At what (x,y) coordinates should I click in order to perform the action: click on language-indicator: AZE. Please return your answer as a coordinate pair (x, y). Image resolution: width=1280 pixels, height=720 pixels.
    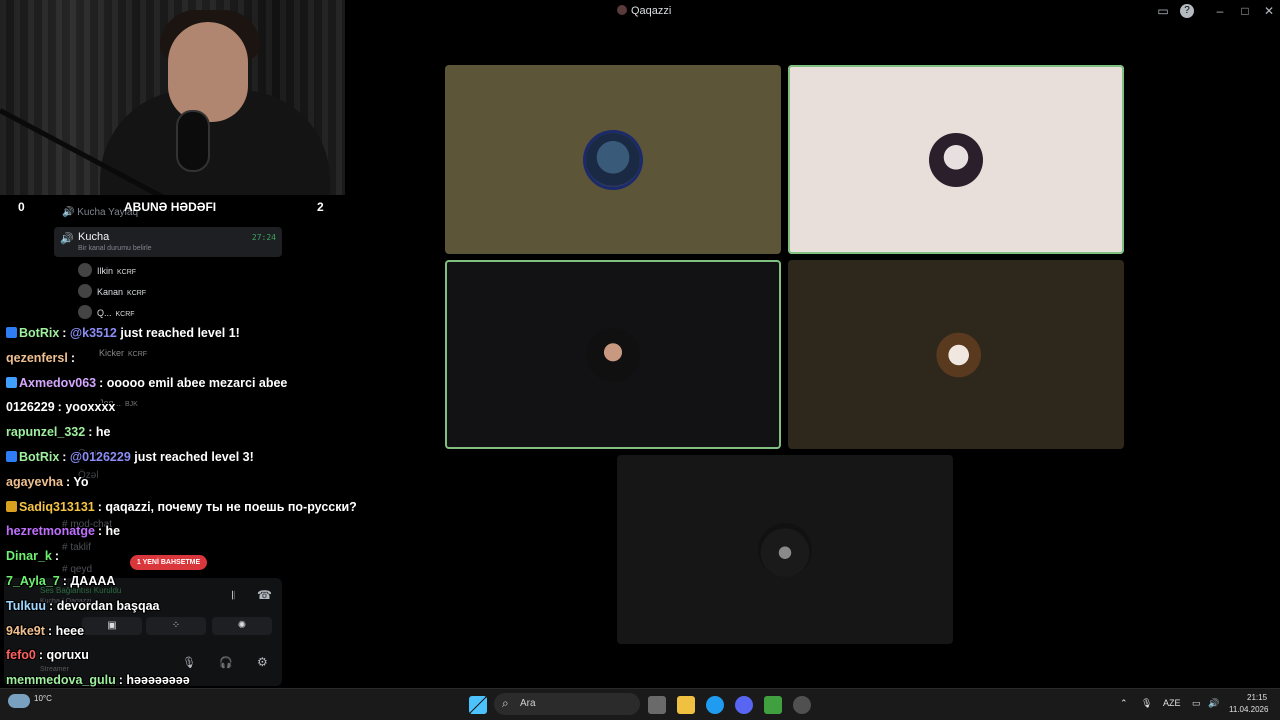
    Looking at the image, I should click on (1172, 703).